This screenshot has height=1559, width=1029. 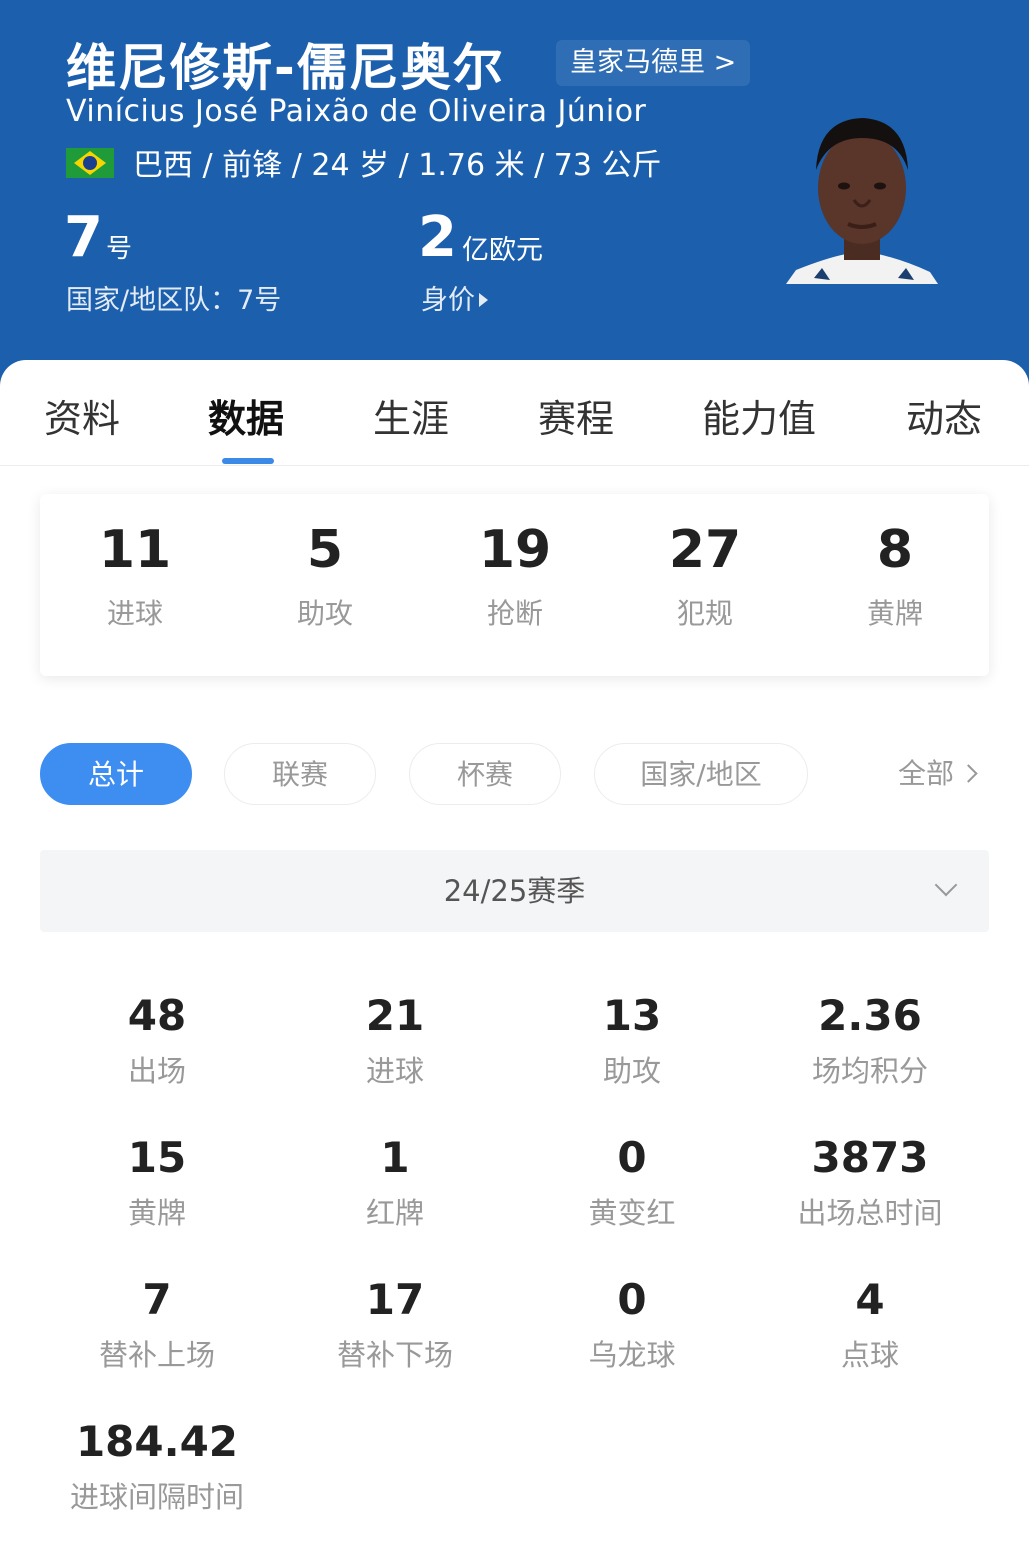 I want to click on tab-ability: 能力值, so click(x=759, y=415).